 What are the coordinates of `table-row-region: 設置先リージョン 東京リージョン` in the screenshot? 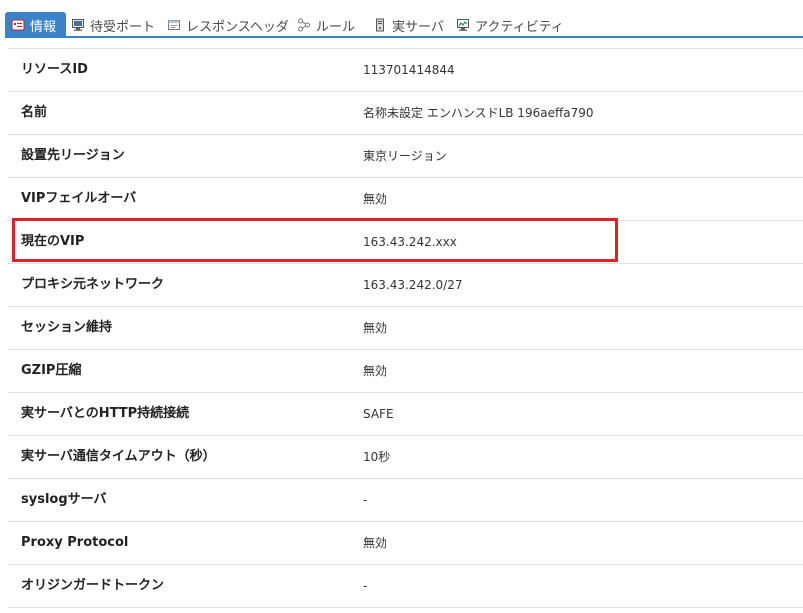 It's located at (405, 156).